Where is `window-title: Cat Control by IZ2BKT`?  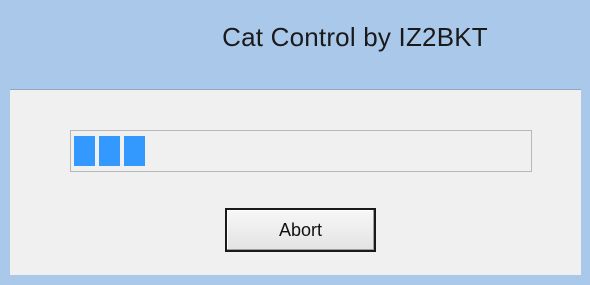 window-title: Cat Control by IZ2BKT is located at coordinates (355, 37).